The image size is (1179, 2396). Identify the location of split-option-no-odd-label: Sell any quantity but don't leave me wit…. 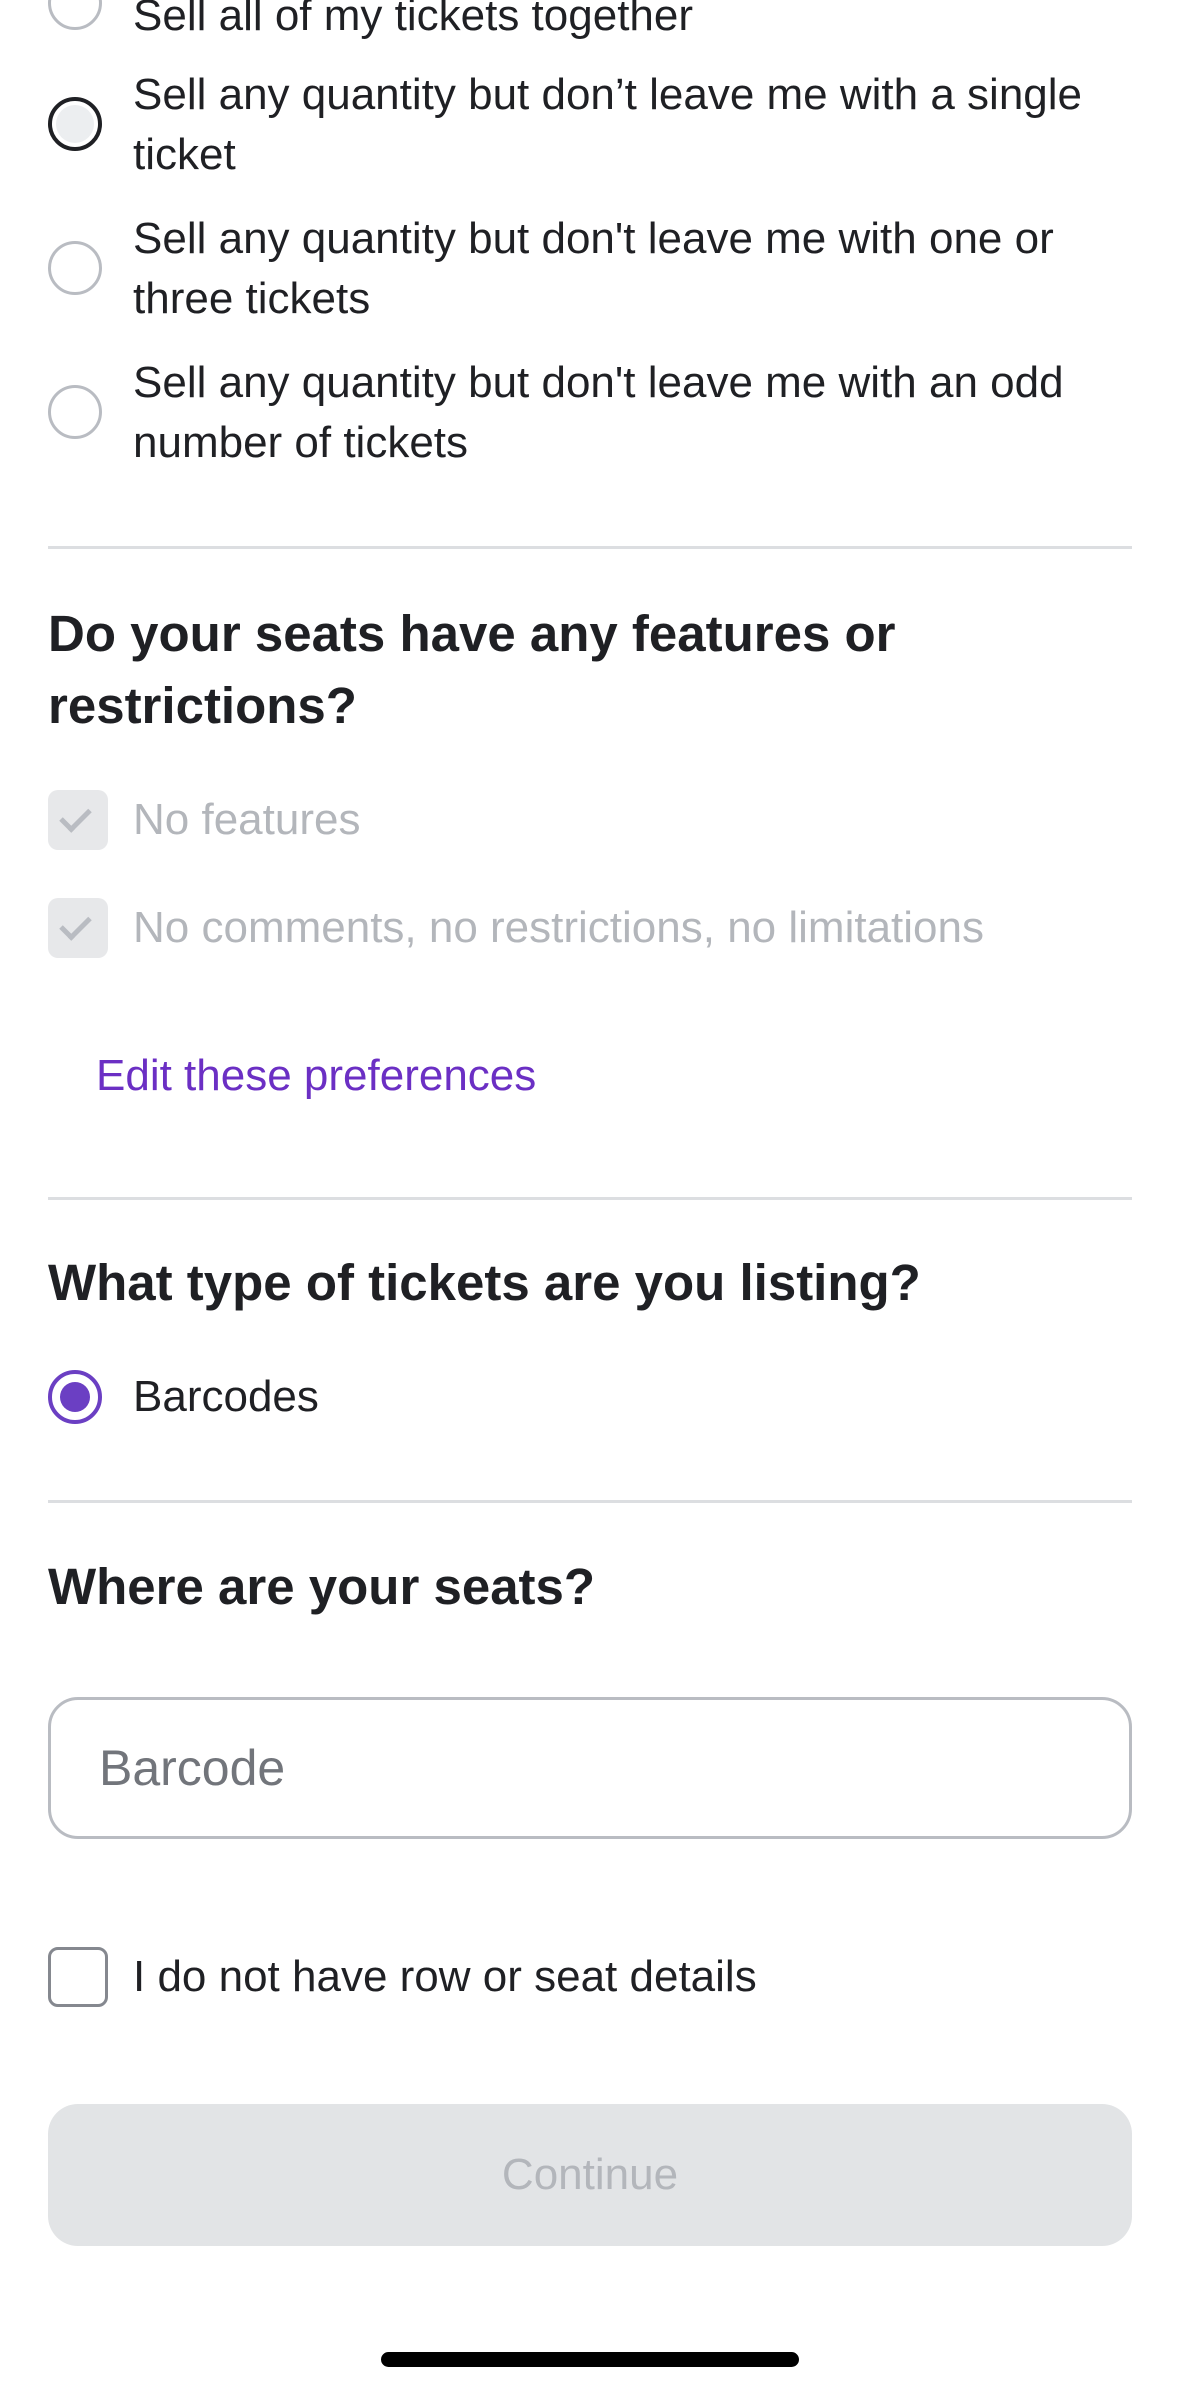
(638, 413).